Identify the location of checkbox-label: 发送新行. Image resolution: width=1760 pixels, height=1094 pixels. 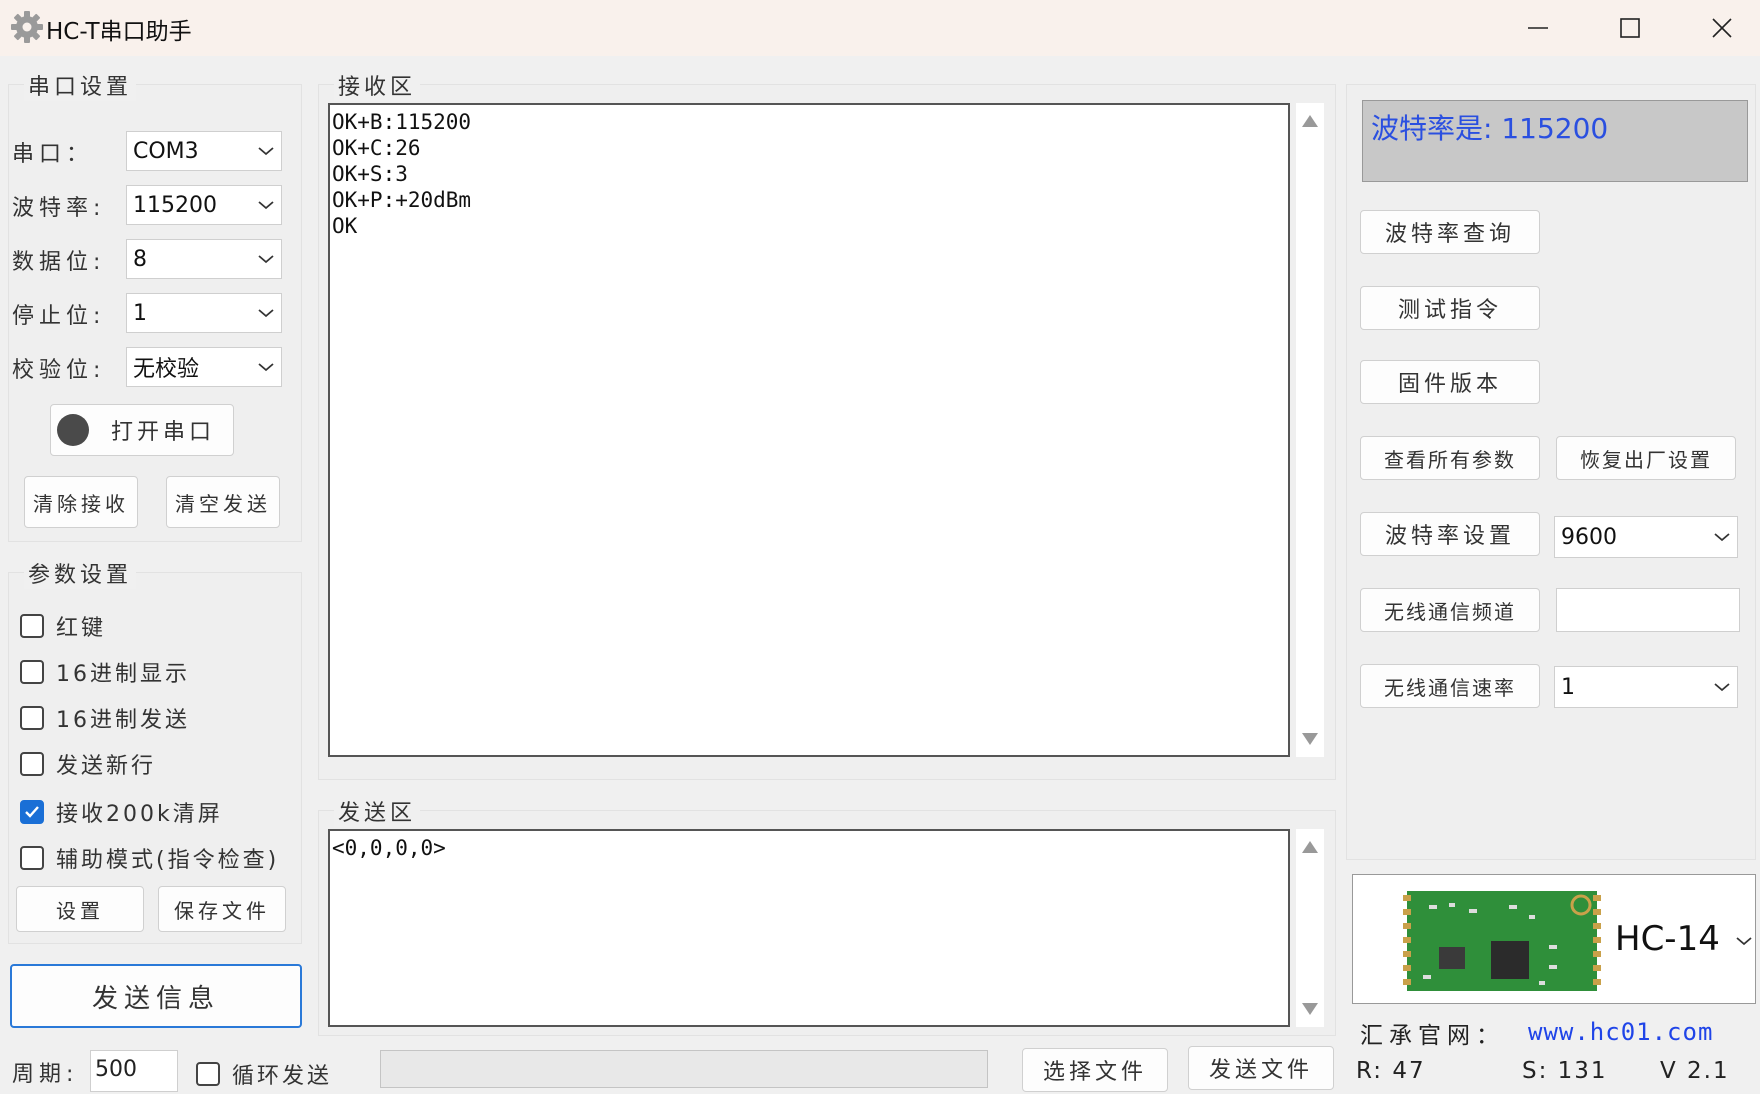
(106, 766).